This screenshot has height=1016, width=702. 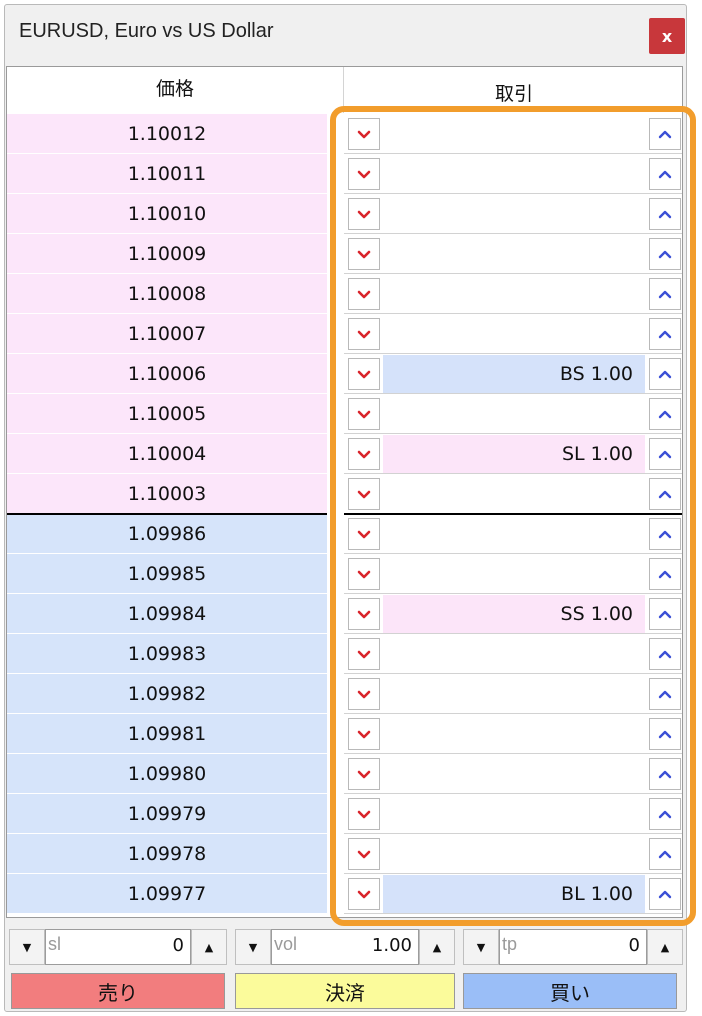 What do you see at coordinates (118, 991) in the screenshot?
I see `sell-button: 売り` at bounding box center [118, 991].